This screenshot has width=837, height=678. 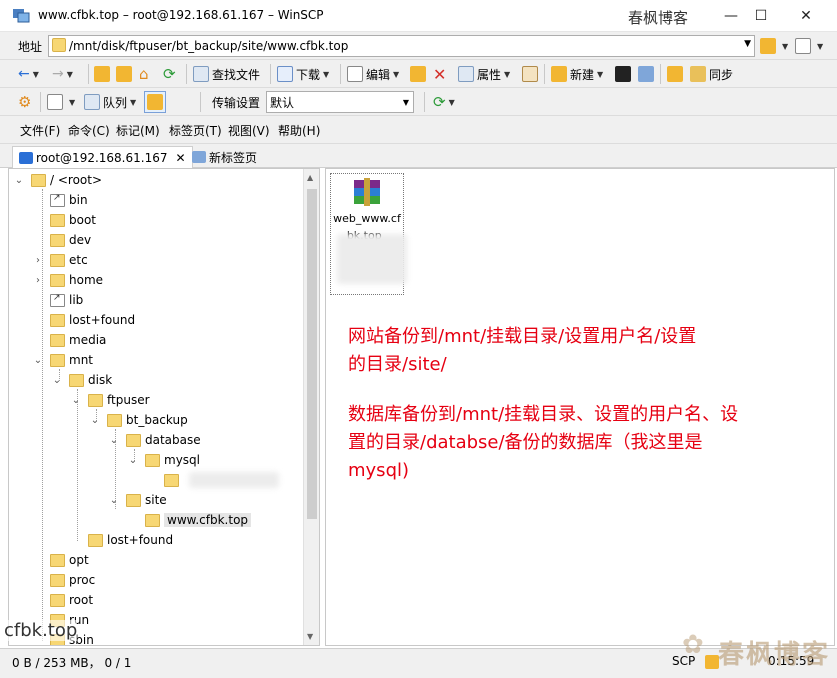 What do you see at coordinates (154, 440) in the screenshot?
I see `tree-item-database: ⌄ database` at bounding box center [154, 440].